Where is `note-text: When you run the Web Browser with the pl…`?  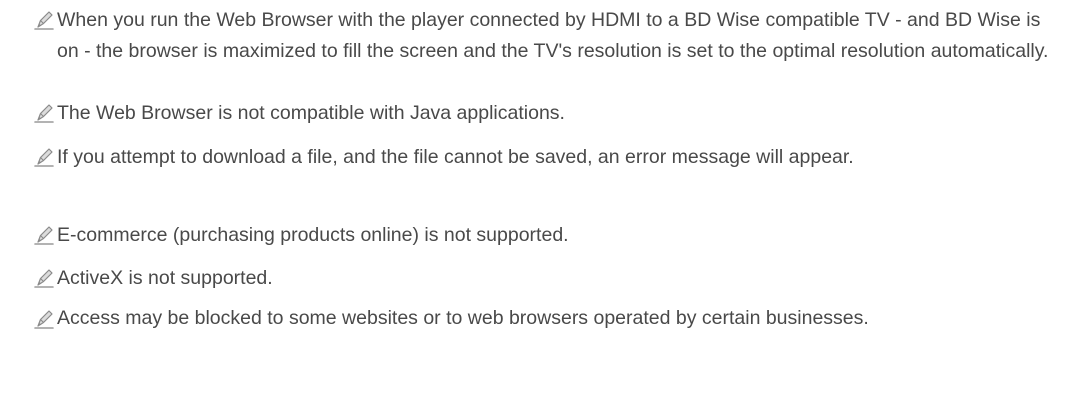 note-text: When you run the Web Browser with the pl… is located at coordinates (553, 35).